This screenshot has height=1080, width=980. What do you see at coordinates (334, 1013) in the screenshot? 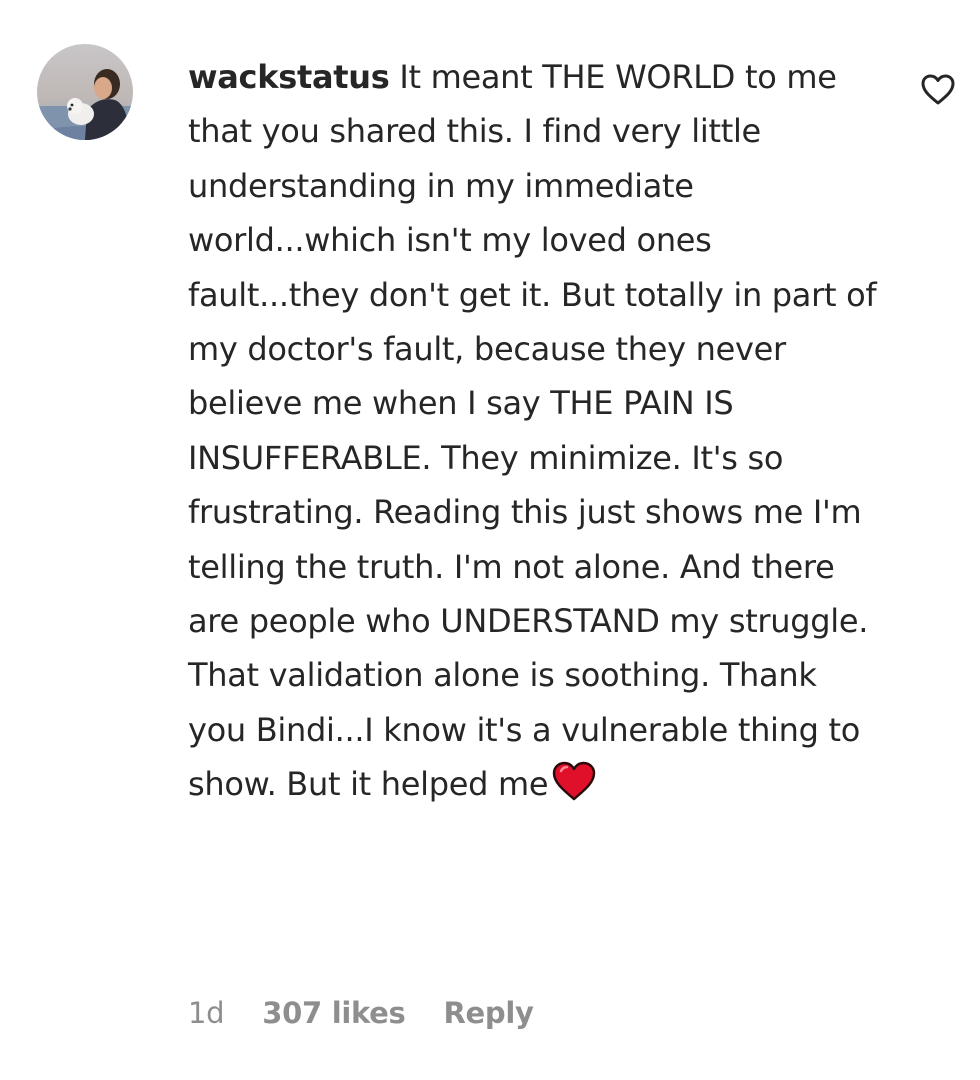
I see `comment-likes: 307 likes` at bounding box center [334, 1013].